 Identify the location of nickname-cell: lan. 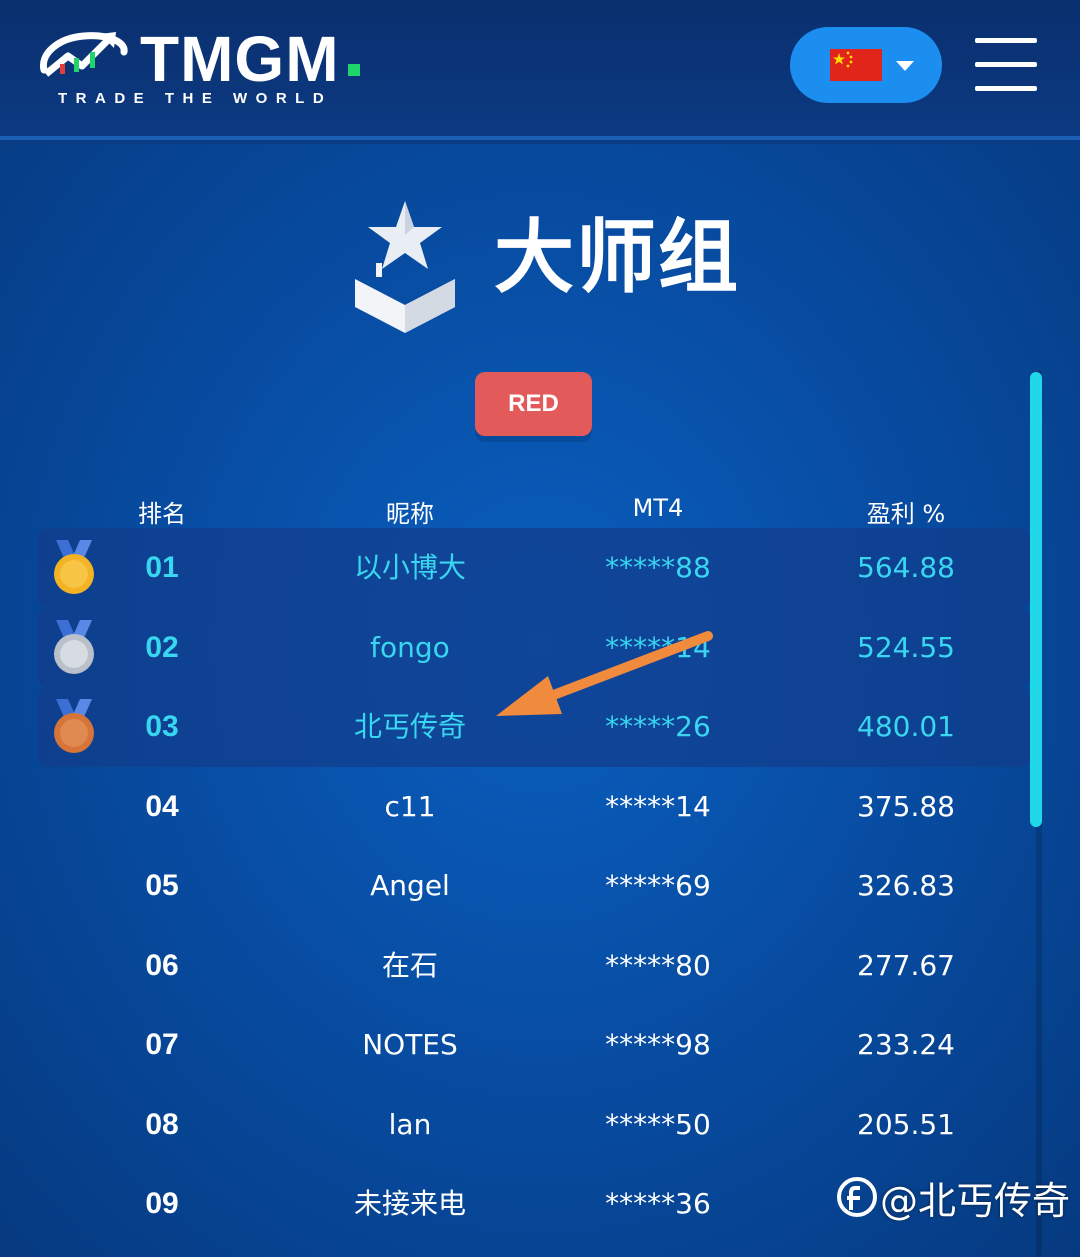
(410, 1124).